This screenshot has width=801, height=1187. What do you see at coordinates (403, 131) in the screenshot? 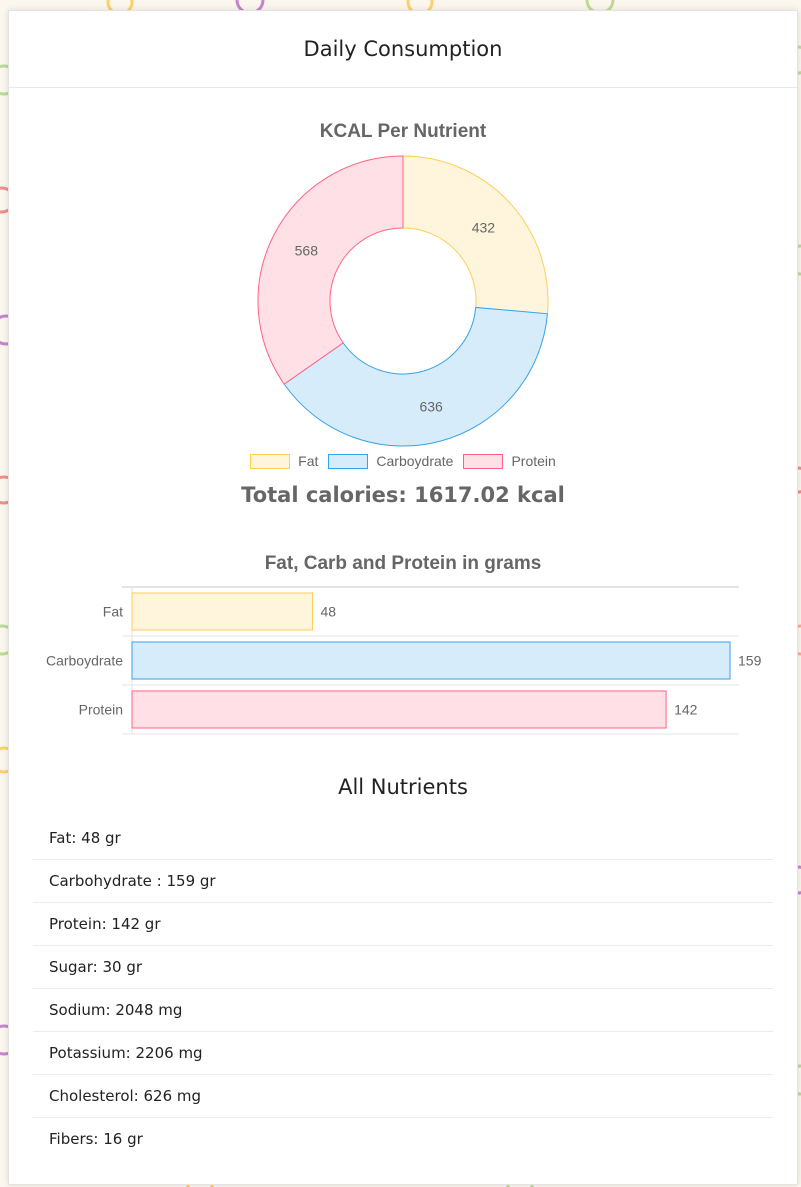
I see `donut-chart-title: KCAL Per Nutrient` at bounding box center [403, 131].